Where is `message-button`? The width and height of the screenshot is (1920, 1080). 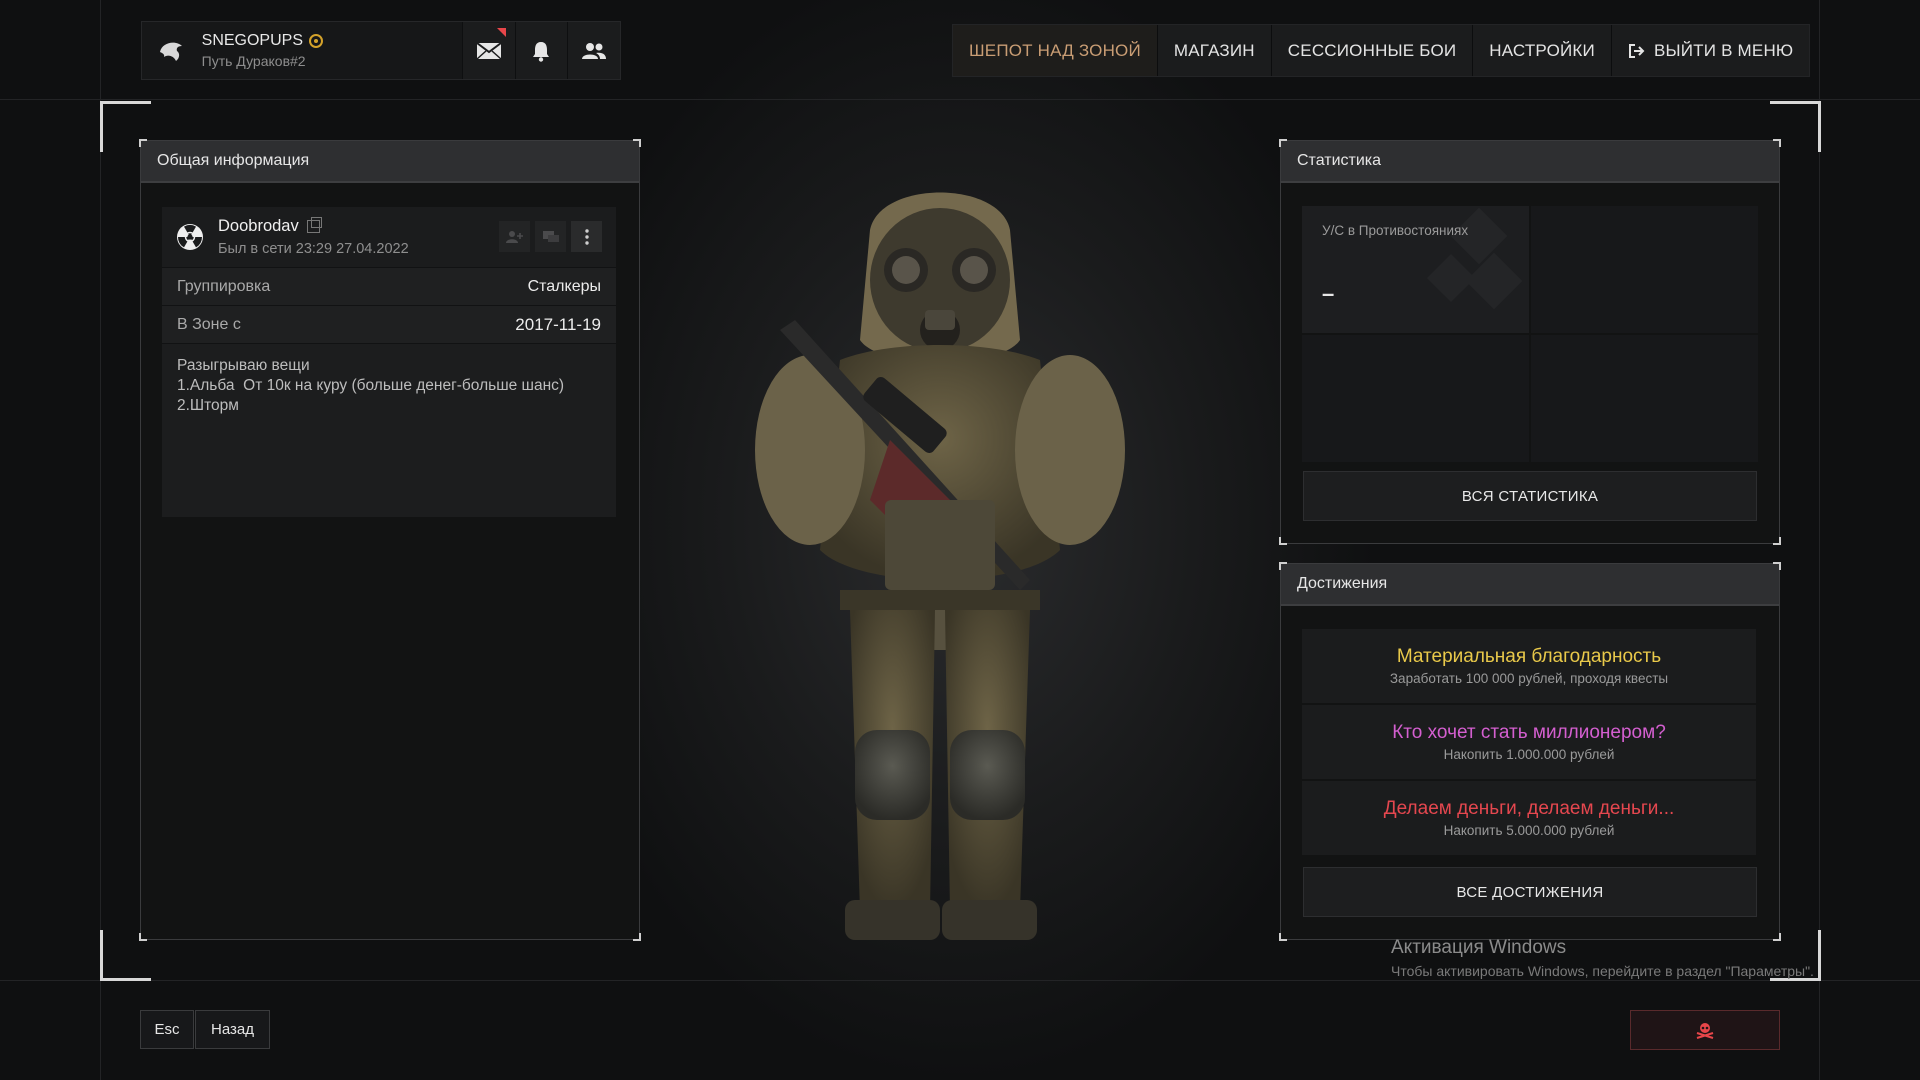 message-button is located at coordinates (550, 236).